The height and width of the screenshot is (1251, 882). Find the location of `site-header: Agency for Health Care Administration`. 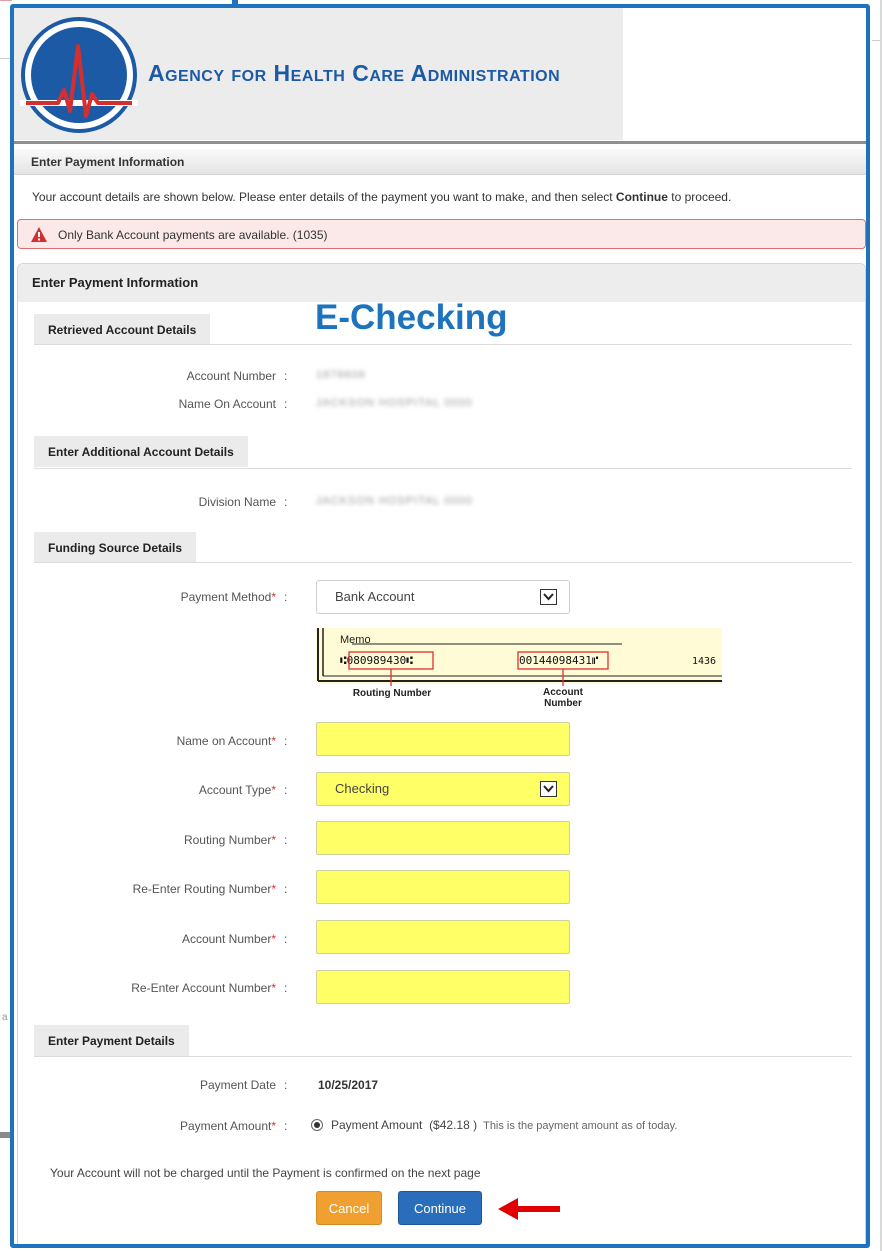

site-header: Agency for Health Care Administration is located at coordinates (440, 77).